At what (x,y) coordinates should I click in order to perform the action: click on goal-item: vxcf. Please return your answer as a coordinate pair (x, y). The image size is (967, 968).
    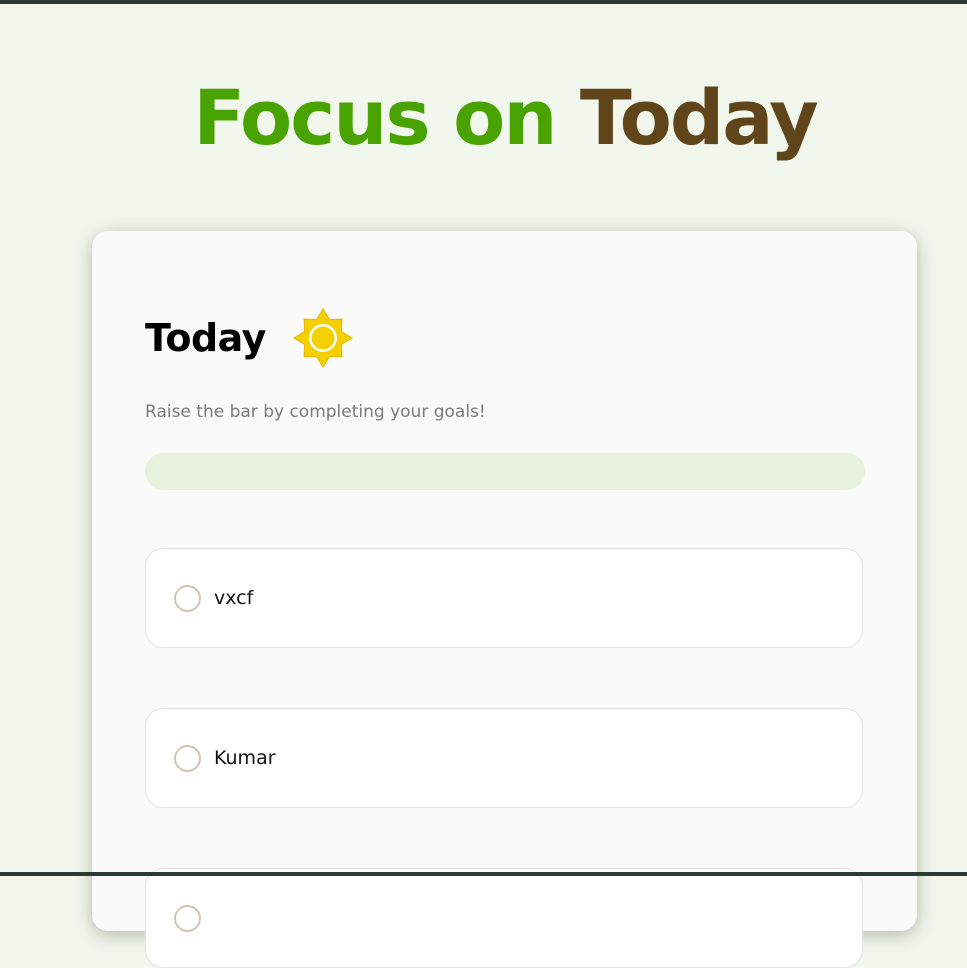
    Looking at the image, I should click on (504, 598).